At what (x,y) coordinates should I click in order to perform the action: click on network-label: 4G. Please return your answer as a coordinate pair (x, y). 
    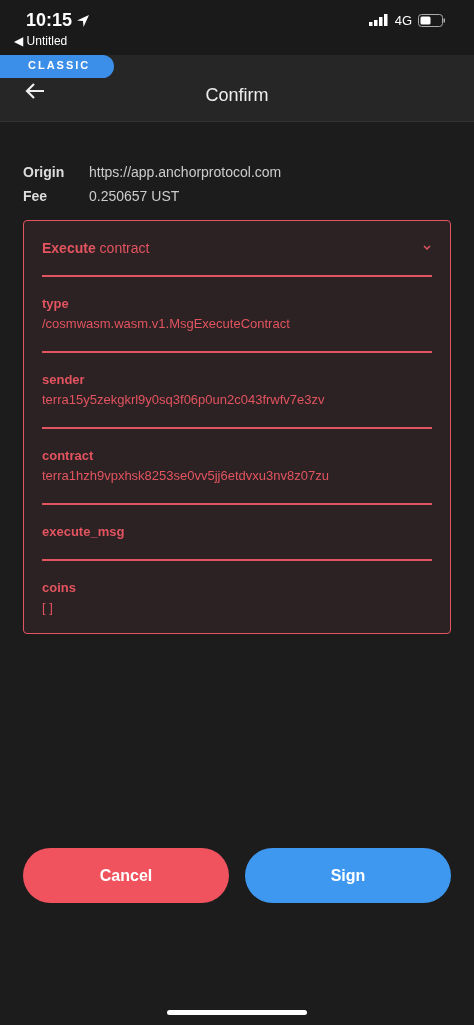
    Looking at the image, I should click on (403, 20).